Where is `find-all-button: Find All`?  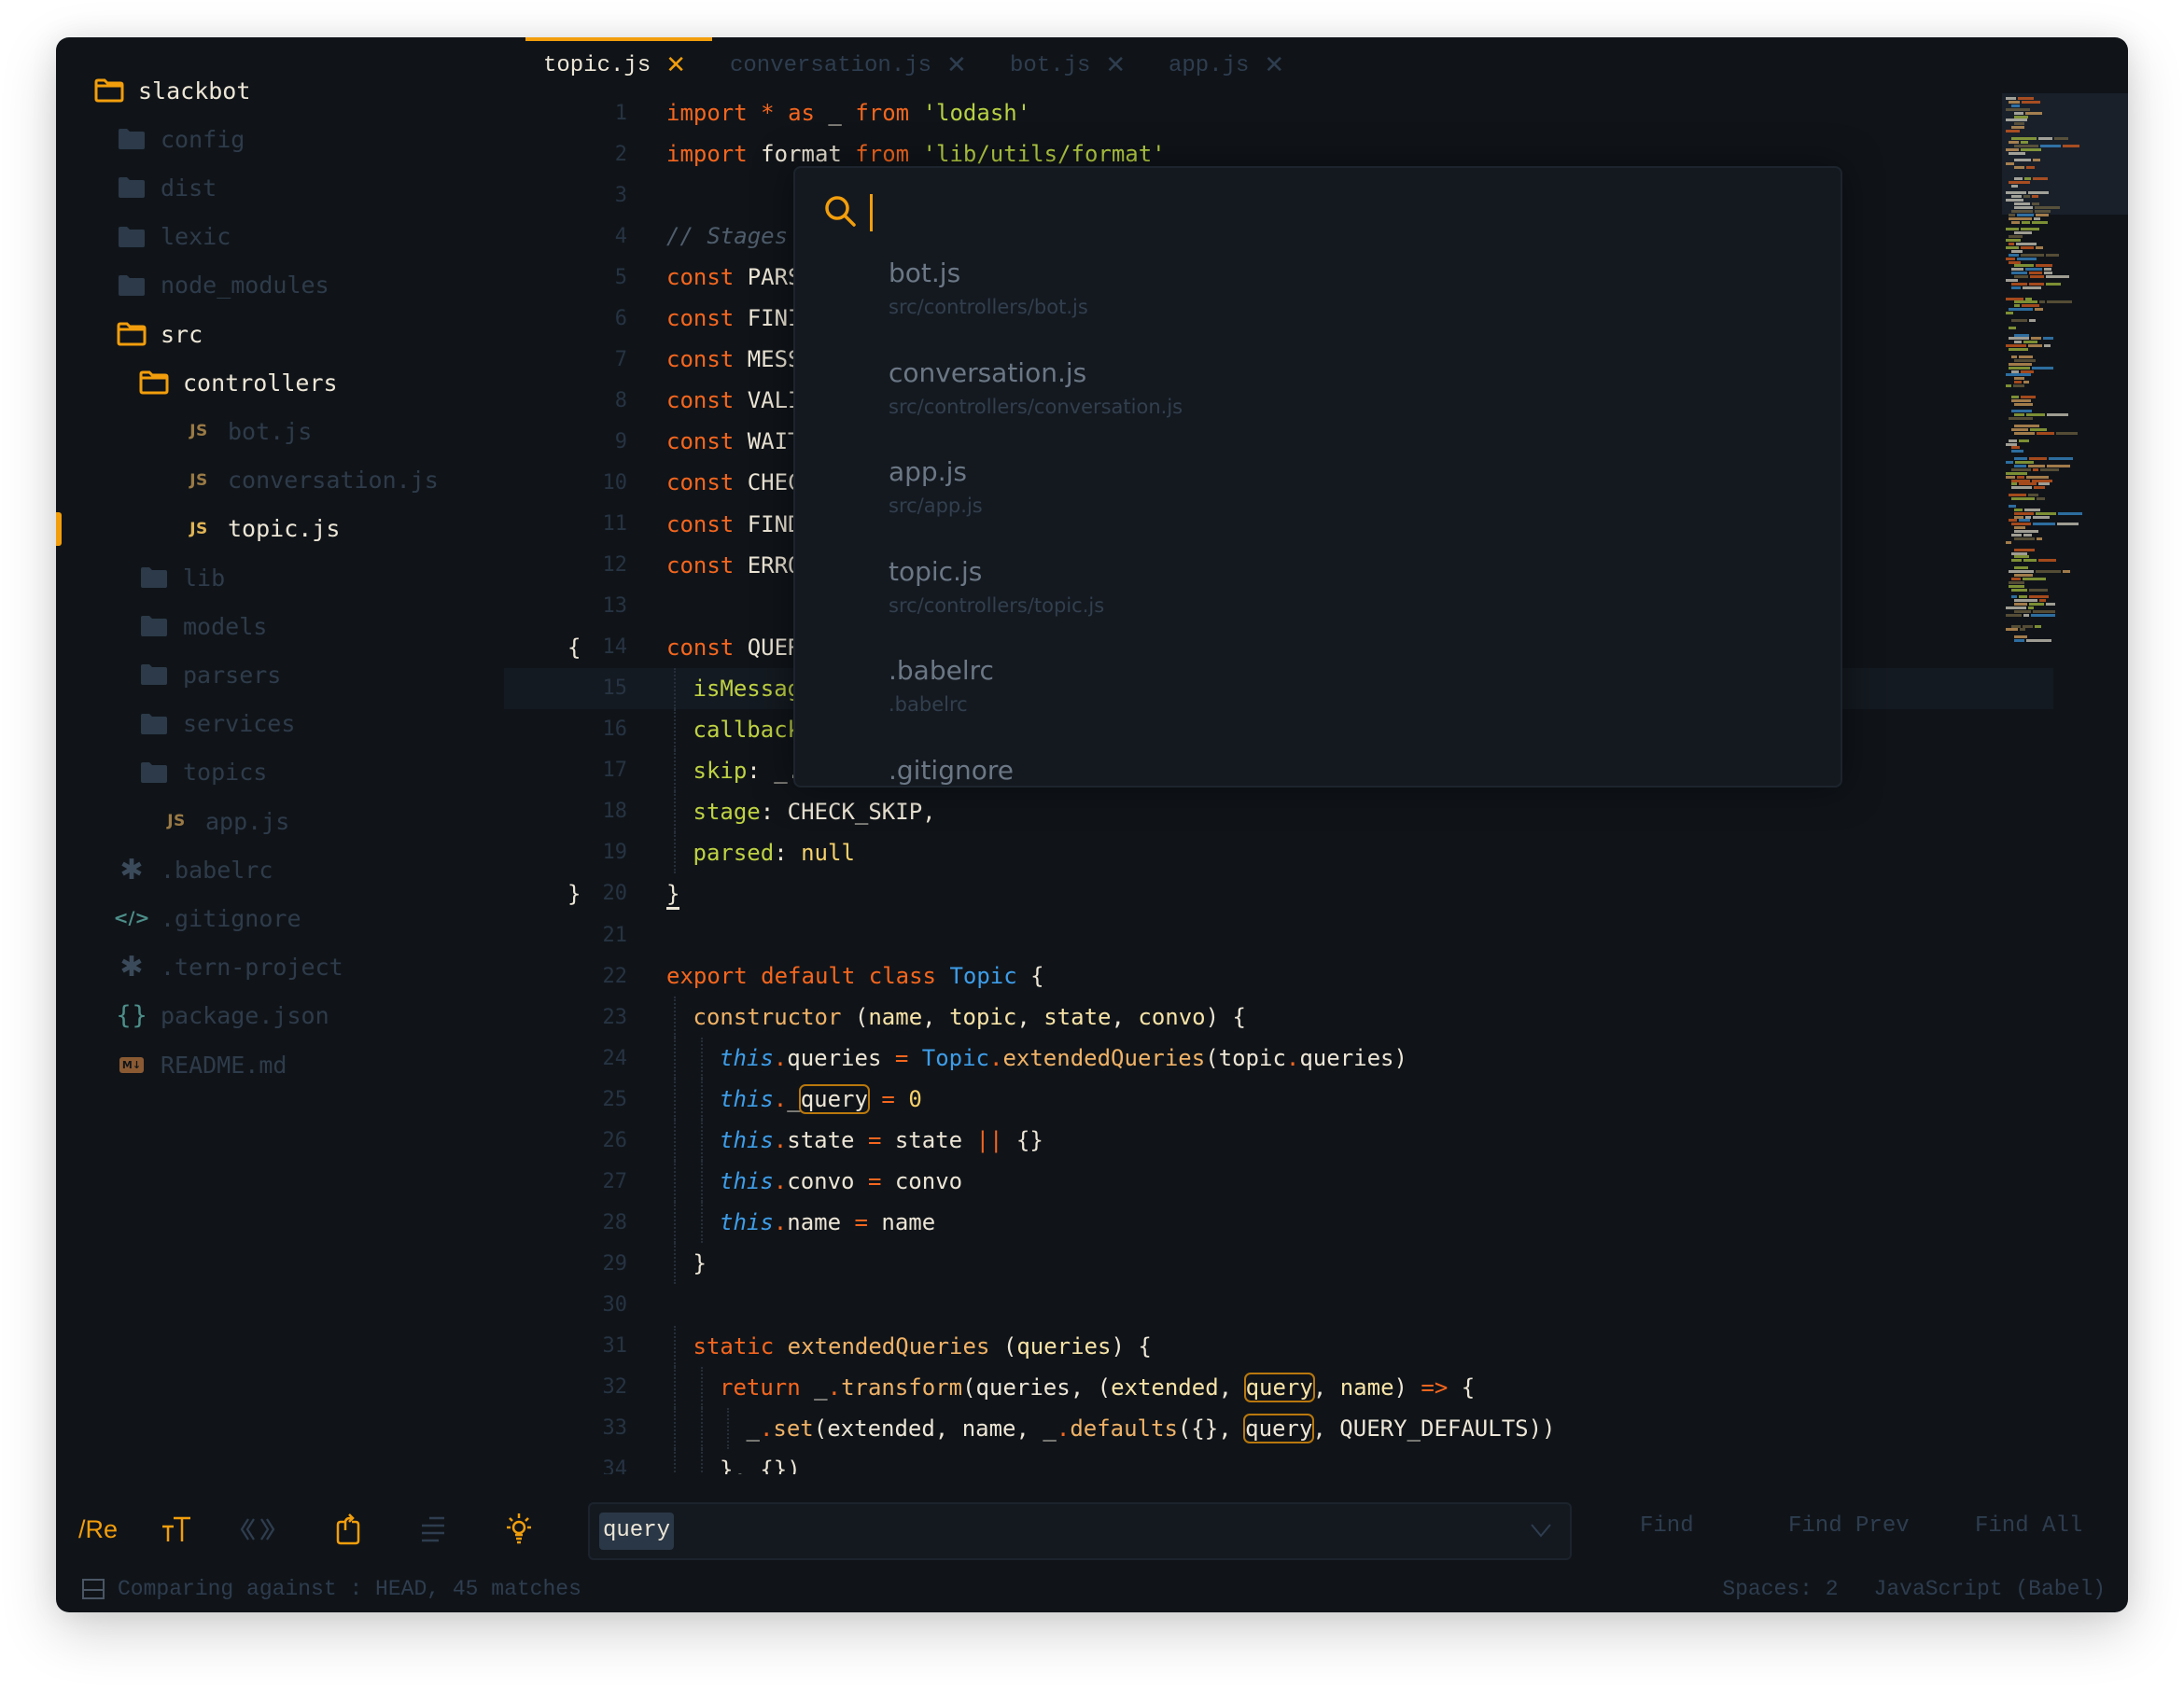
find-all-button: Find All is located at coordinates (2028, 1526).